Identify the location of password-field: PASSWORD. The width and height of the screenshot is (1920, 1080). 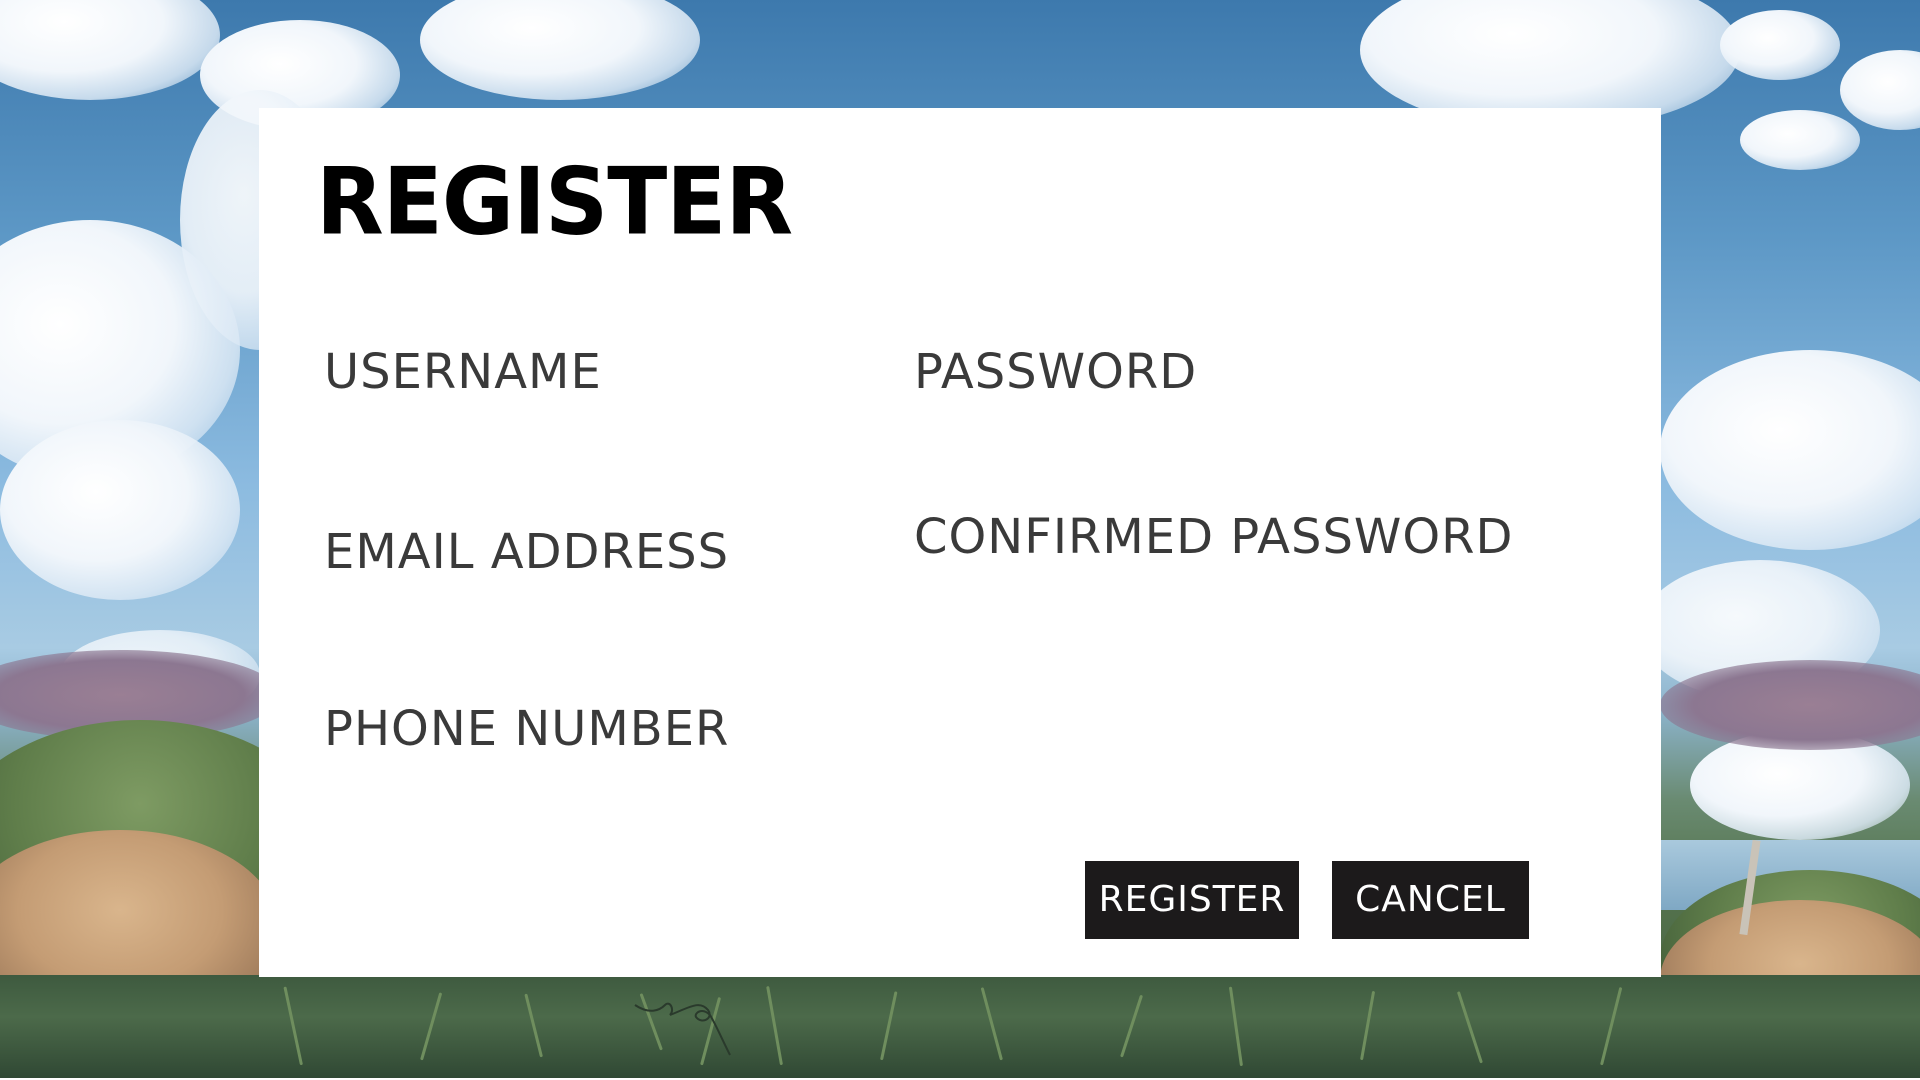
(1154, 408).